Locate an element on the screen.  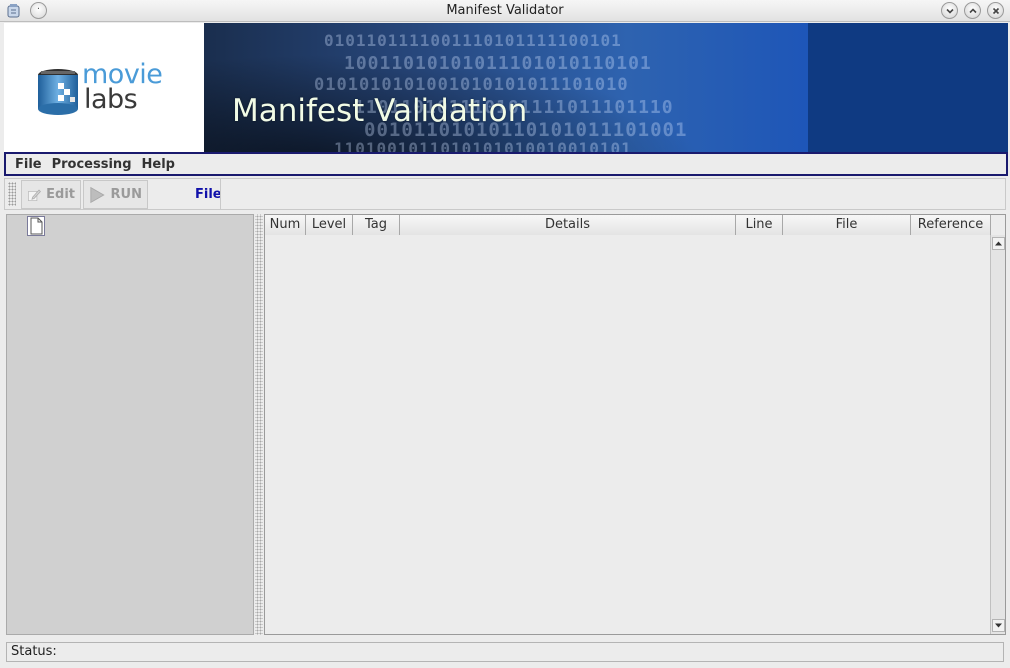
binary-decoration: 1101001011010101010010010101 is located at coordinates (483, 146).